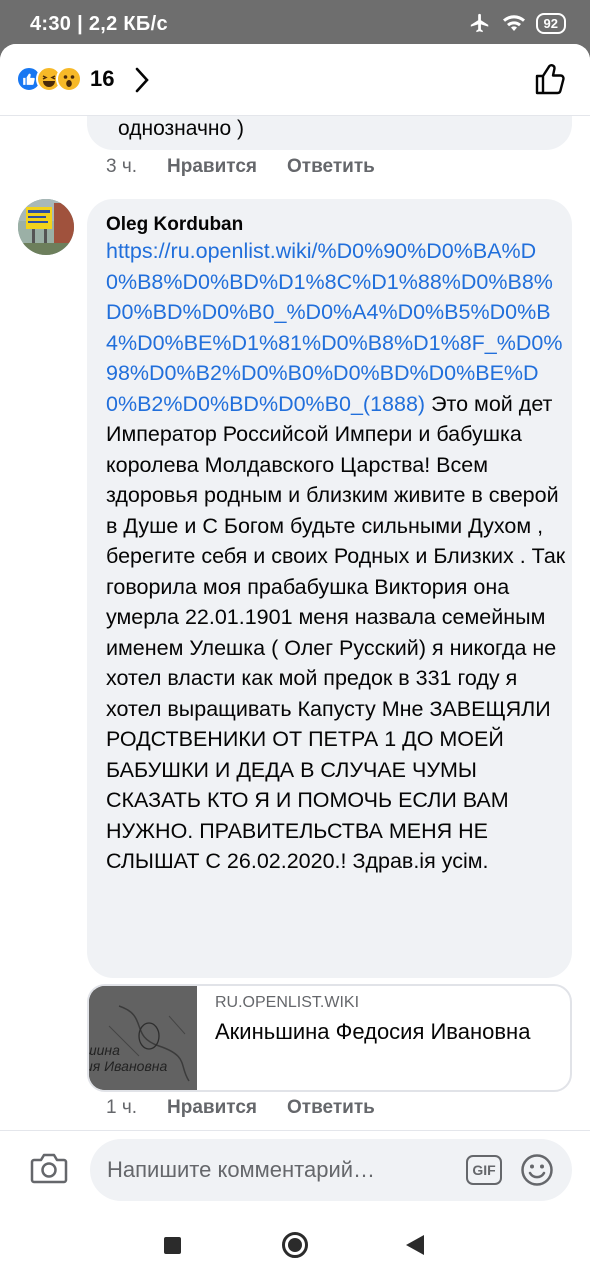  Describe the element at coordinates (174, 225) in the screenshot. I see `comment-author: Oleg Korduban` at that location.